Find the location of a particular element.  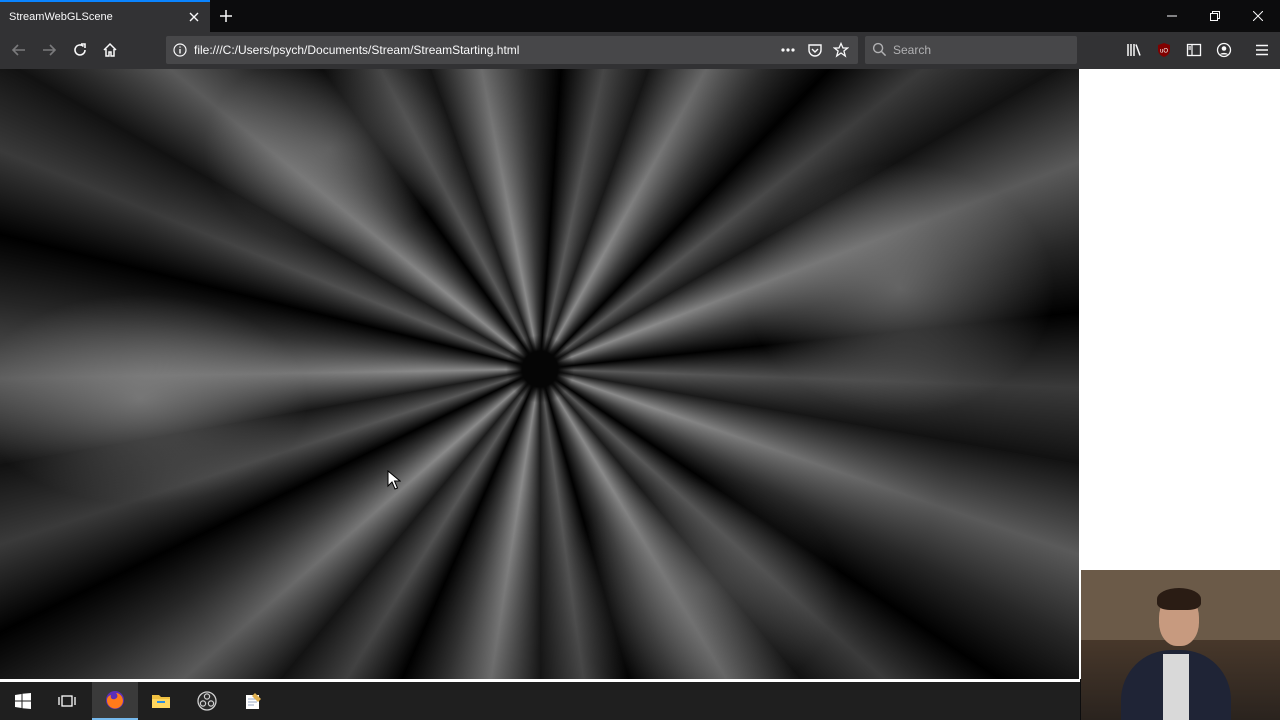

webcam-person-hair is located at coordinates (1179, 599).